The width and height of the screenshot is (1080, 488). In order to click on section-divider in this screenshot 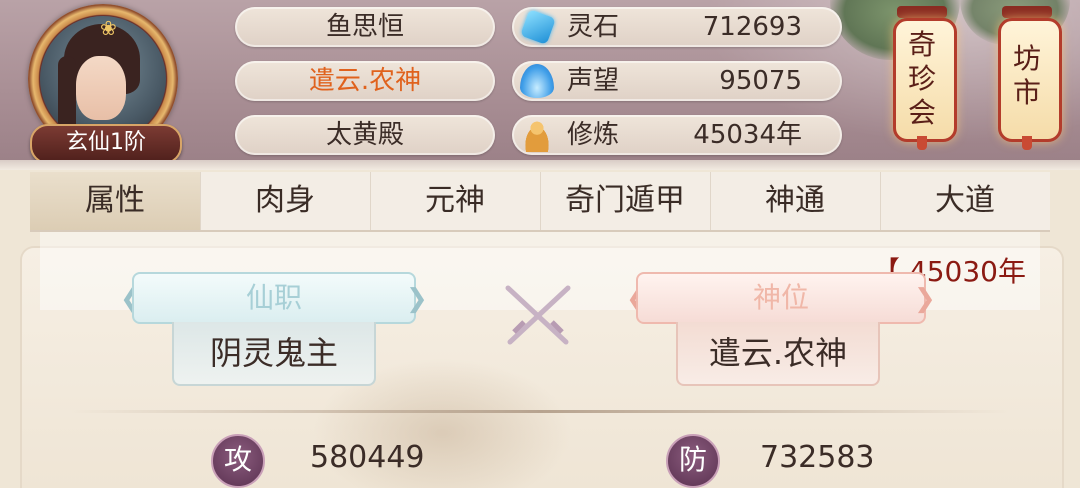, I will do `click(540, 411)`.